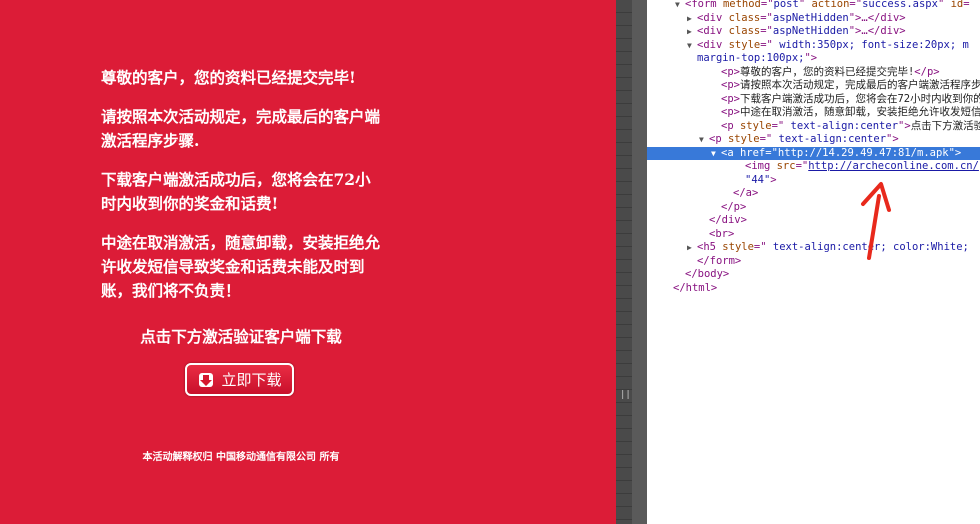 Image resolution: width=980 pixels, height=524 pixels. What do you see at coordinates (761, 166) in the screenshot?
I see `dom-token: <img` at bounding box center [761, 166].